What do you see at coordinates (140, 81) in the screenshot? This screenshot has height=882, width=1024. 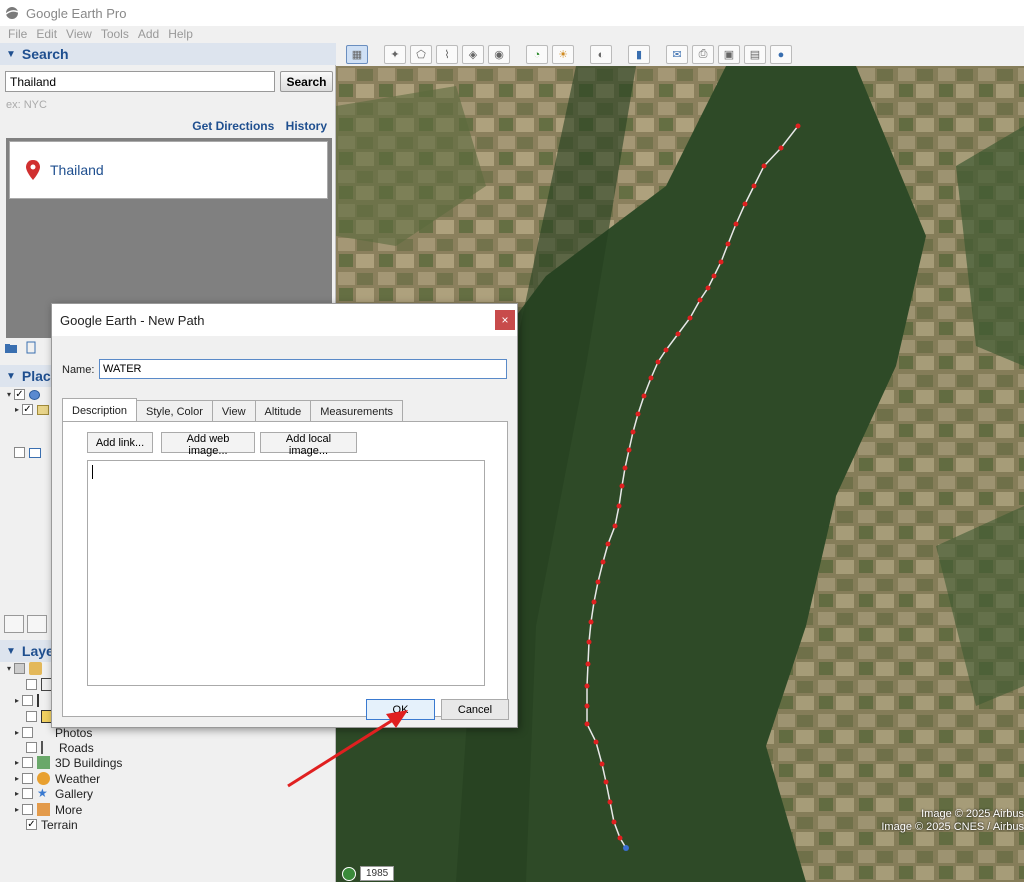 I see `search-input` at bounding box center [140, 81].